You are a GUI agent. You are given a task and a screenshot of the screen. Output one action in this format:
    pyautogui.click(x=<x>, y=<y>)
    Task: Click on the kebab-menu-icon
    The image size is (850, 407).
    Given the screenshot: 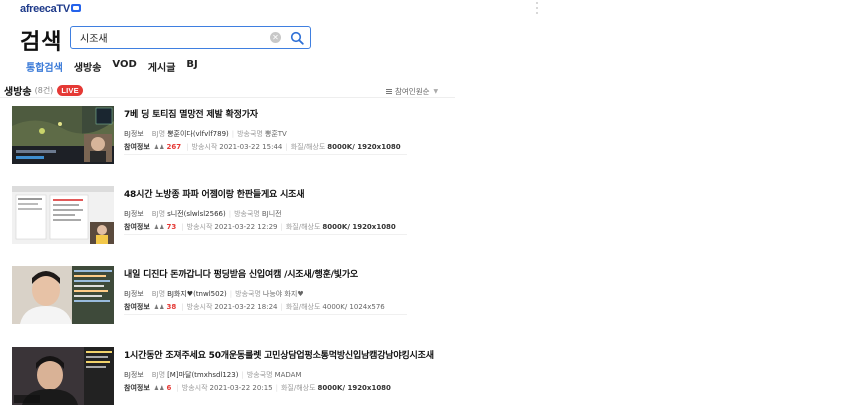 What is the action you would take?
    pyautogui.click(x=537, y=8)
    